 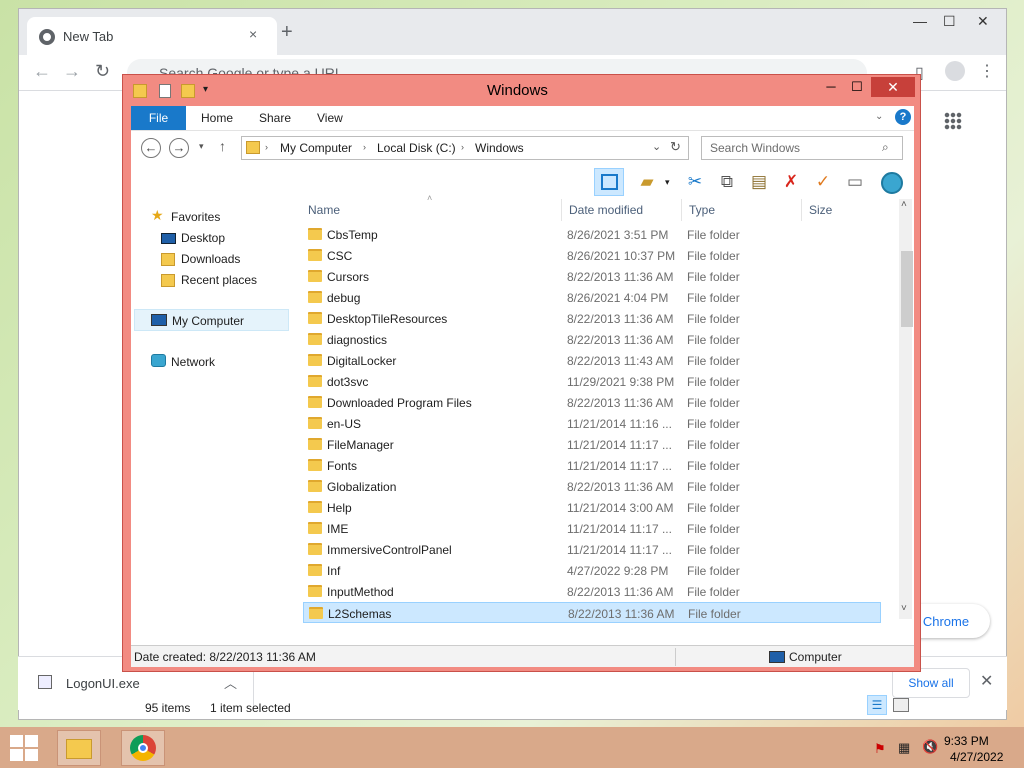 I want to click on help-icon: ?, so click(x=903, y=117).